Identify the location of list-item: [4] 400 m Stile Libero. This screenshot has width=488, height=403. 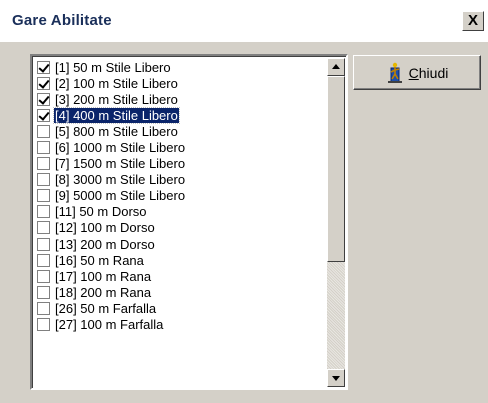
(174, 115).